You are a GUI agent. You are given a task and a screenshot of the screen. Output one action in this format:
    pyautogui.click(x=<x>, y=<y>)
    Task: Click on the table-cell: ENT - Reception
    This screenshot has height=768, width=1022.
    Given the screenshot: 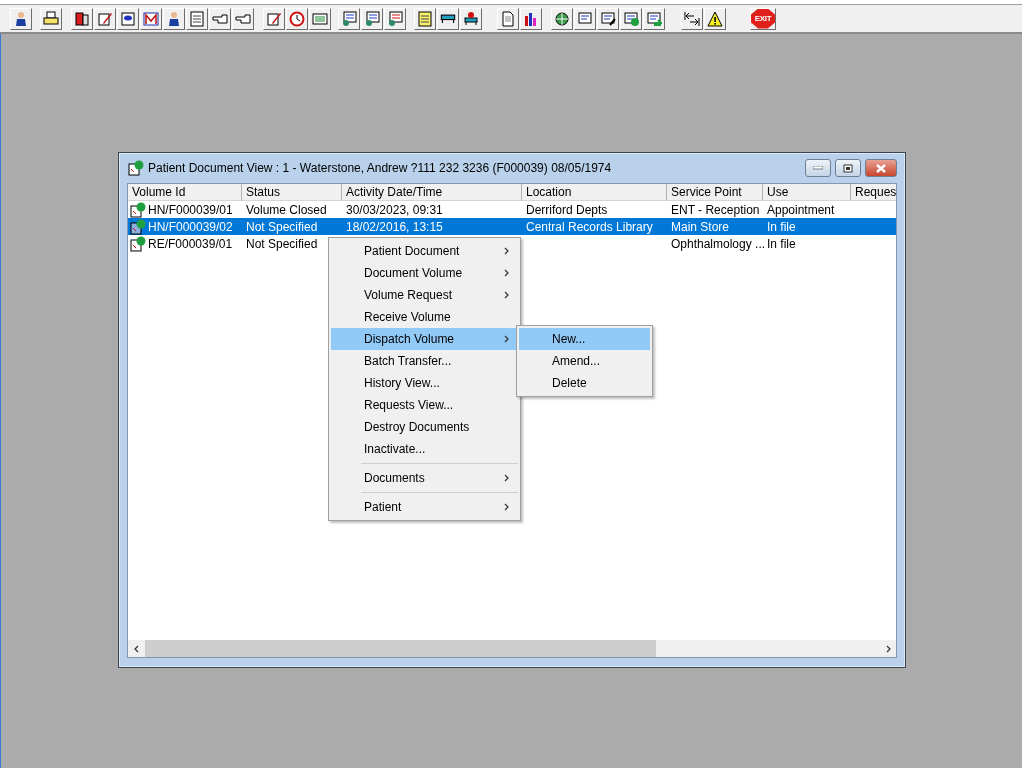 What is the action you would take?
    pyautogui.click(x=715, y=209)
    